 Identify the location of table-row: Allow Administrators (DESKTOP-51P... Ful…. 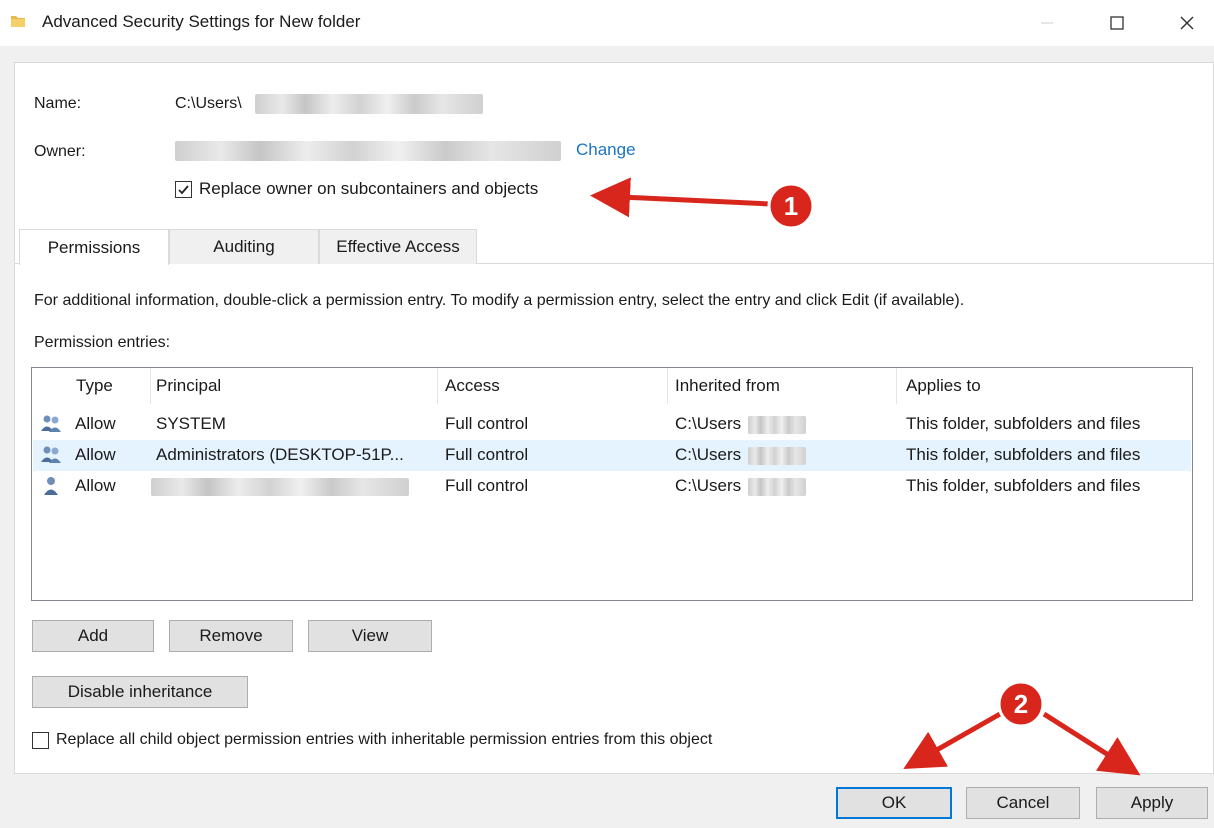
(612, 455).